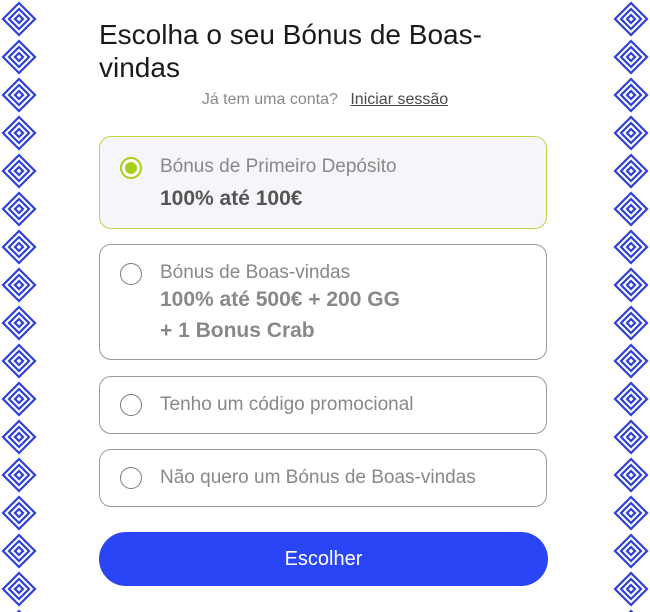  What do you see at coordinates (231, 198) in the screenshot?
I see `option-value: 100% até 100€` at bounding box center [231, 198].